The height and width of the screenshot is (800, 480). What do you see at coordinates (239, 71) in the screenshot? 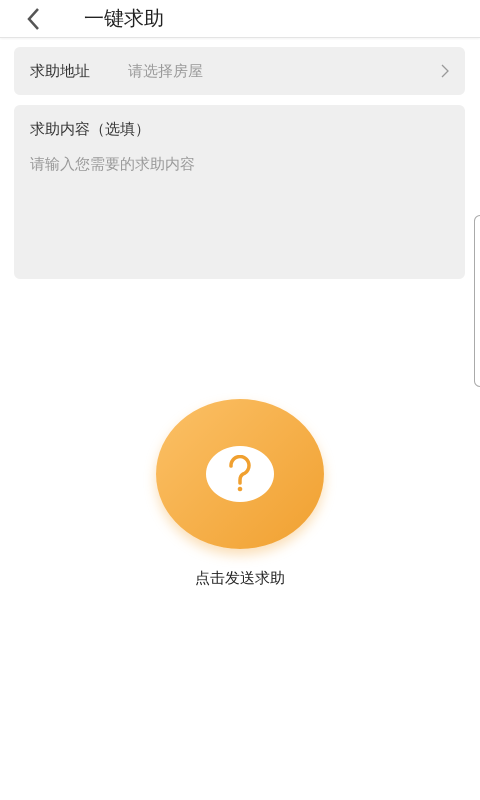
I see `address-selector: 求助地址 请选择房屋` at bounding box center [239, 71].